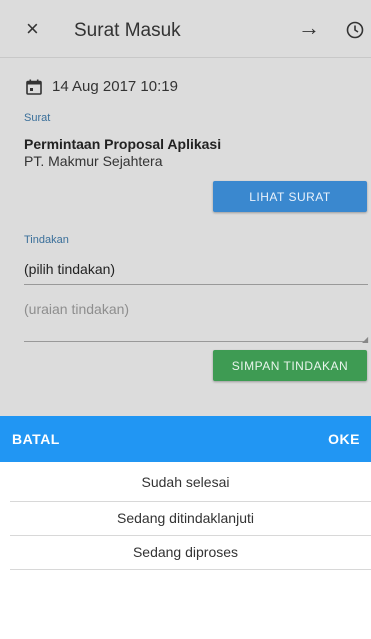 The width and height of the screenshot is (371, 639). Describe the element at coordinates (185, 439) in the screenshot. I see `picker-toolbar: BATAL OKE` at that location.